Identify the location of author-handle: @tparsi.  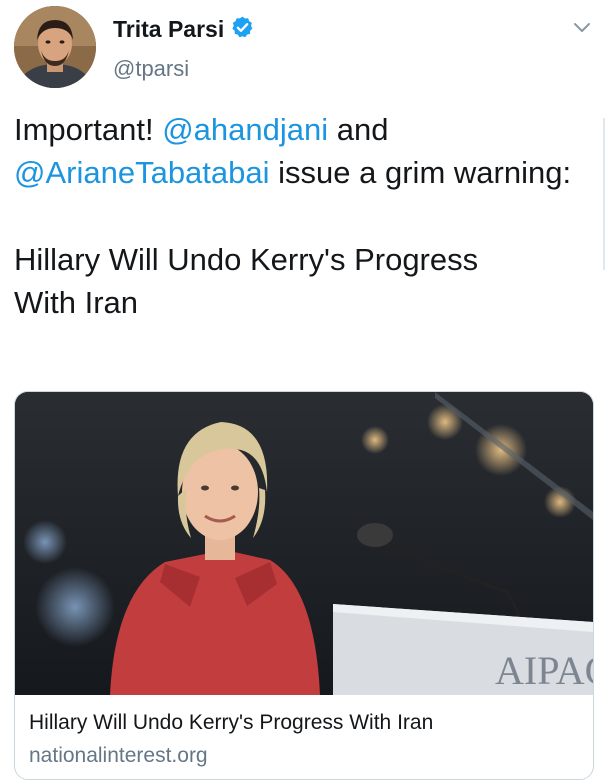
(151, 69).